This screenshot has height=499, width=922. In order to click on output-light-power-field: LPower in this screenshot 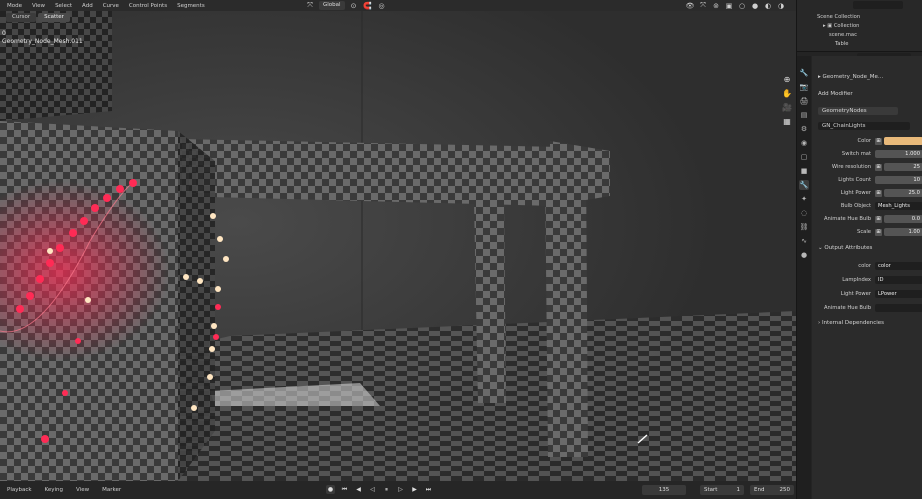, I will do `click(898, 294)`.